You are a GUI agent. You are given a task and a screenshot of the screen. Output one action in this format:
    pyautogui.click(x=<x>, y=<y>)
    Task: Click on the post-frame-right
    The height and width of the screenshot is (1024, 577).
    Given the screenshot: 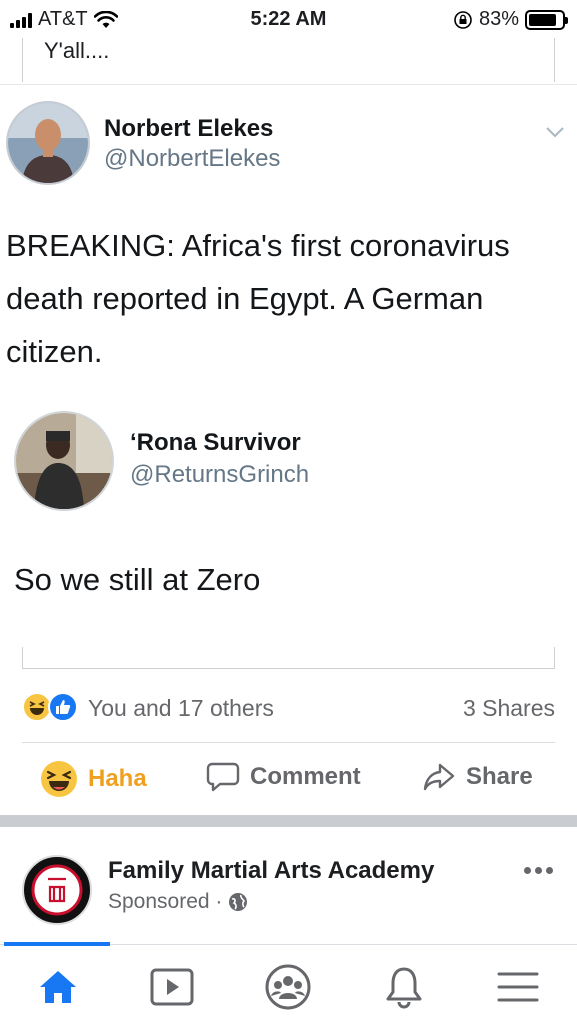 What is the action you would take?
    pyautogui.click(x=554, y=60)
    